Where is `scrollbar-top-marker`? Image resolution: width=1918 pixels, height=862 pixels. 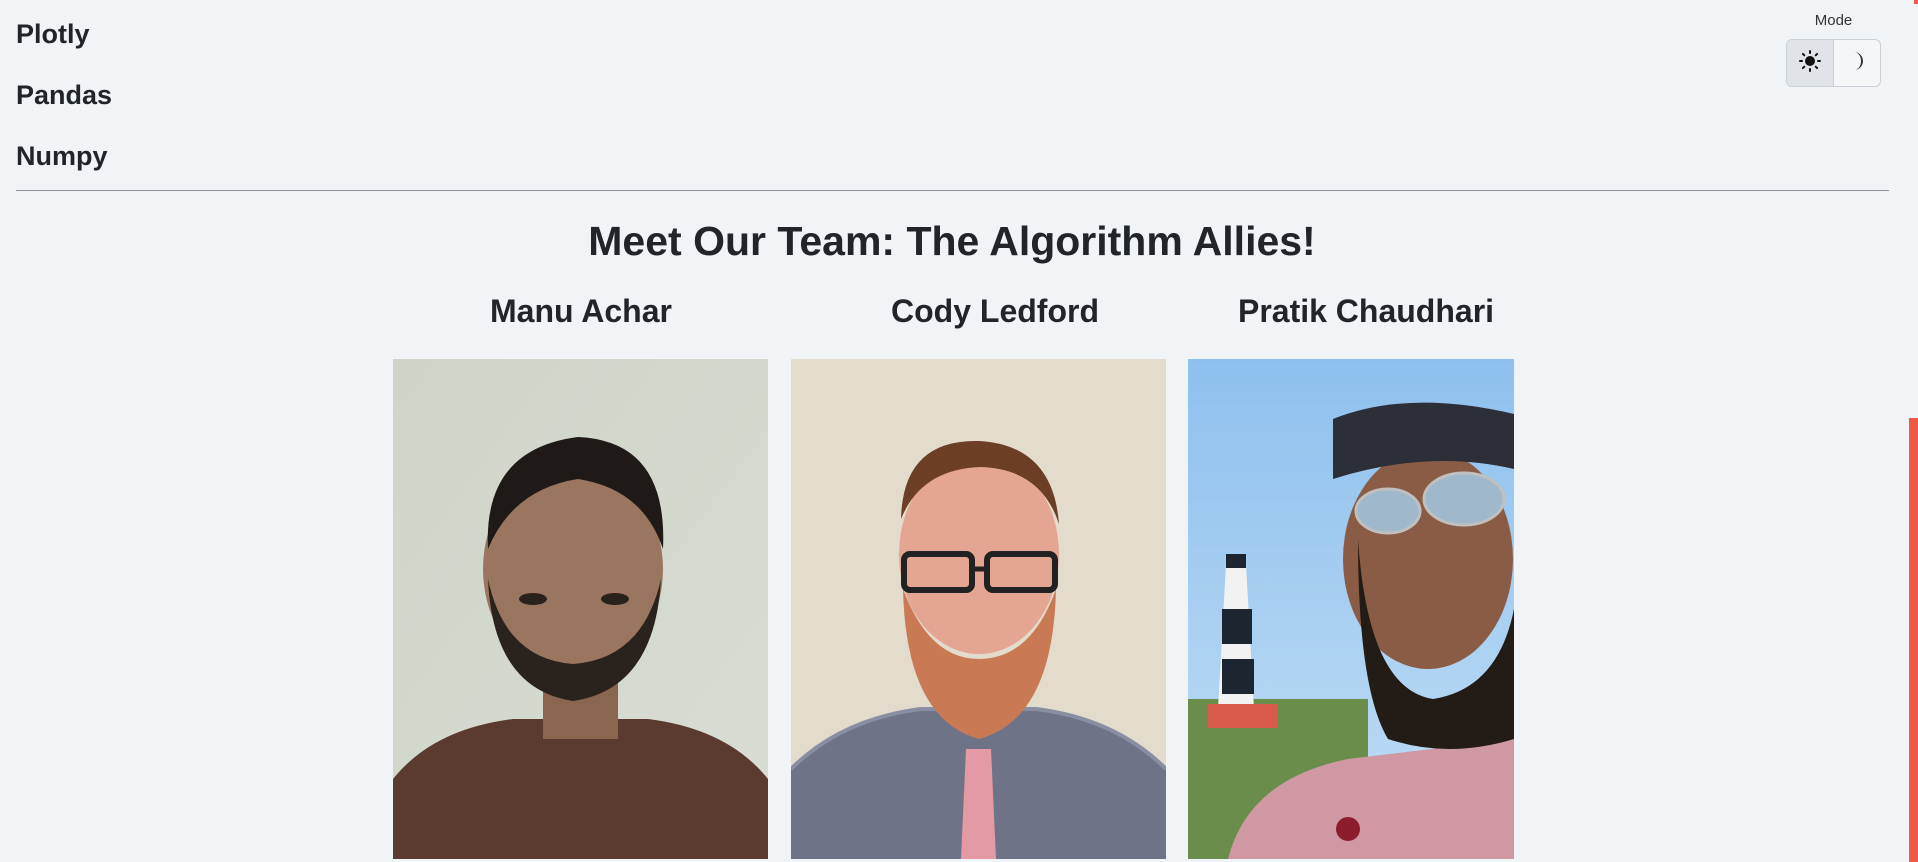 scrollbar-top-marker is located at coordinates (1916, 2).